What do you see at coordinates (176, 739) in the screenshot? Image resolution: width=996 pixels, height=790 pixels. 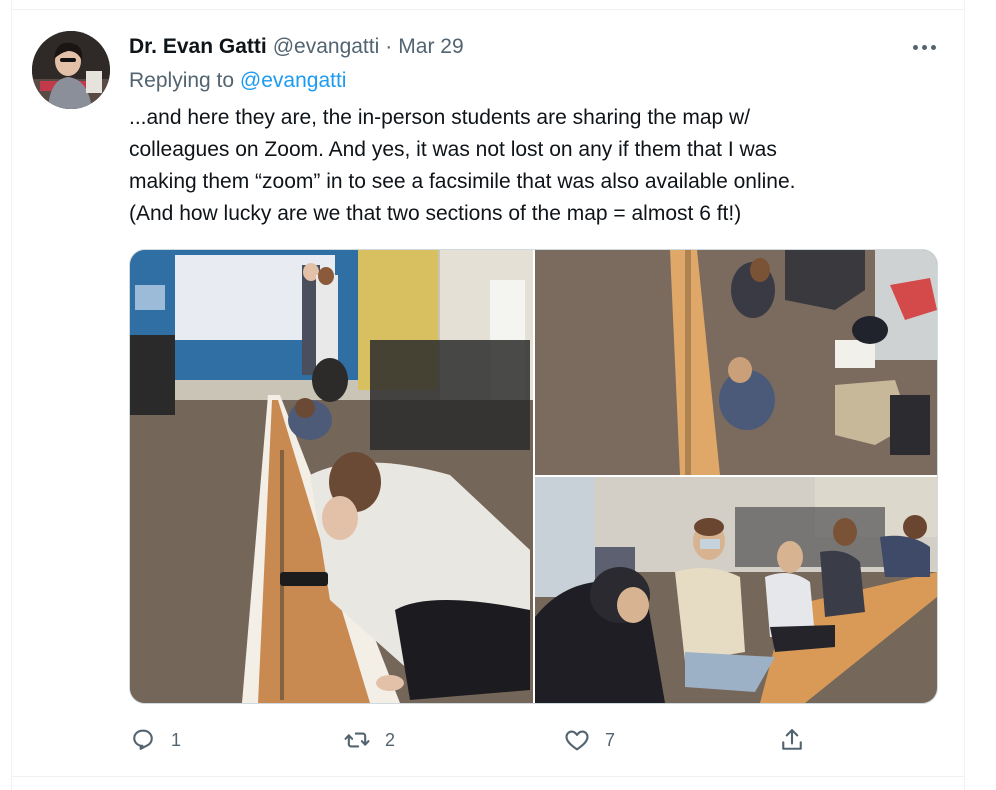 I see `reply-count: 1` at bounding box center [176, 739].